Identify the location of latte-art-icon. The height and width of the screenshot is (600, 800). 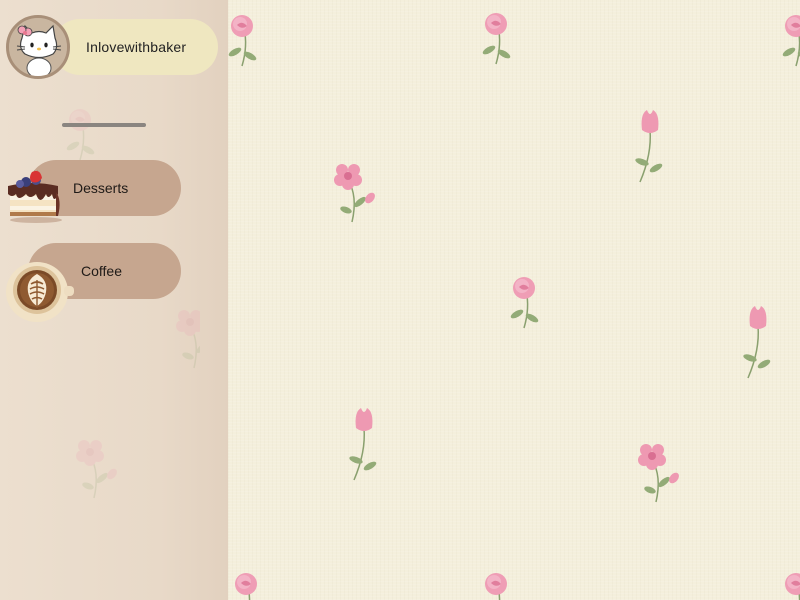
(39, 293).